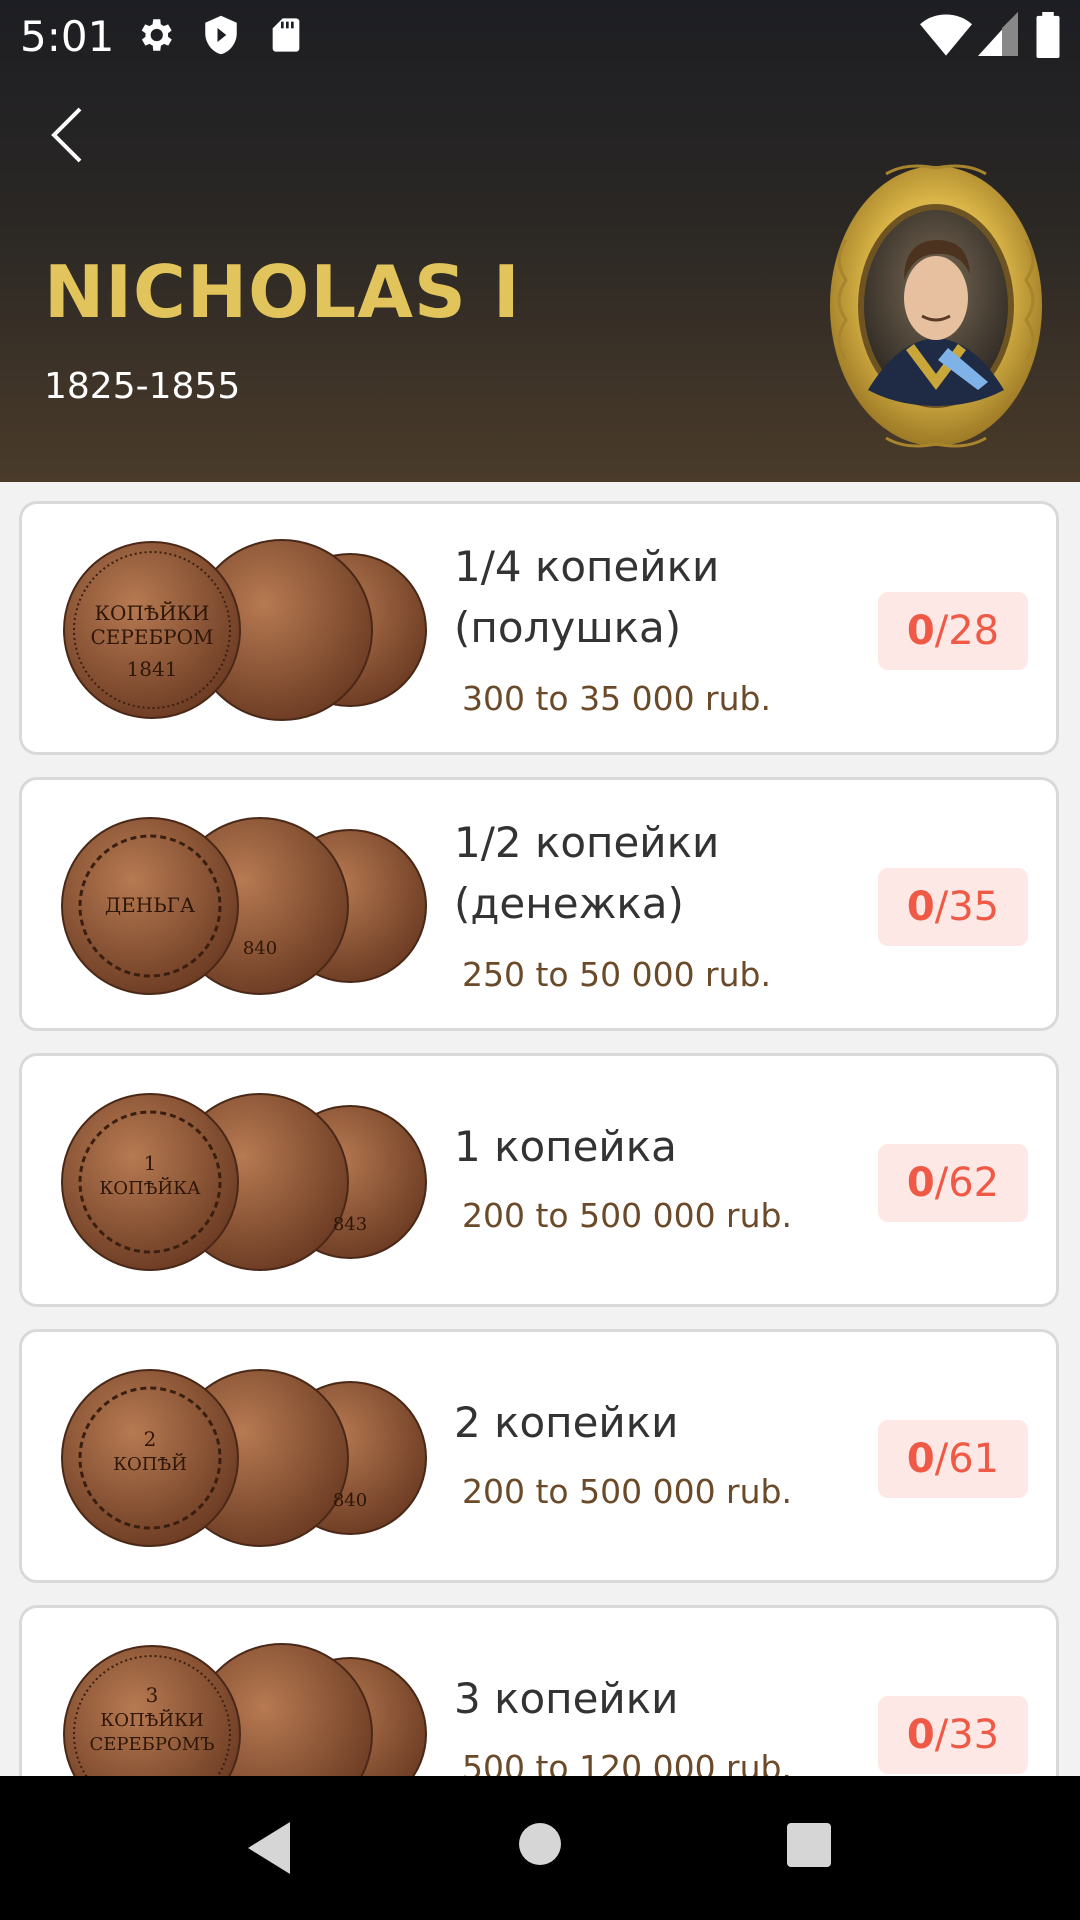 This screenshot has height=1920, width=1080. Describe the element at coordinates (150, 1439) in the screenshot. I see `svg-text: 2` at that location.